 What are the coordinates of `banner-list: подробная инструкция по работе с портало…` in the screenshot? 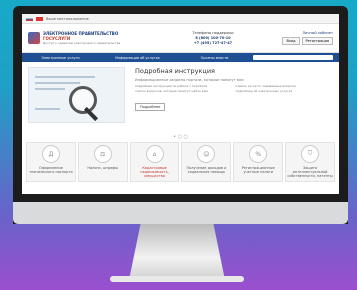 It's located at (234, 88).